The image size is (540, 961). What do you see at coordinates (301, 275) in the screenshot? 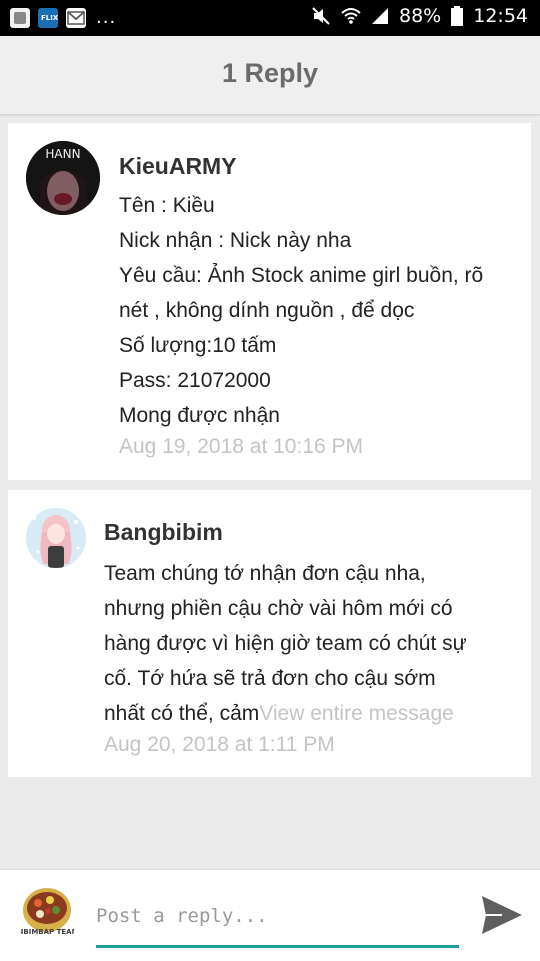
I see `comment-line: Yêu cầu: Ảnh Stock anime girl buồn, rõ` at bounding box center [301, 275].